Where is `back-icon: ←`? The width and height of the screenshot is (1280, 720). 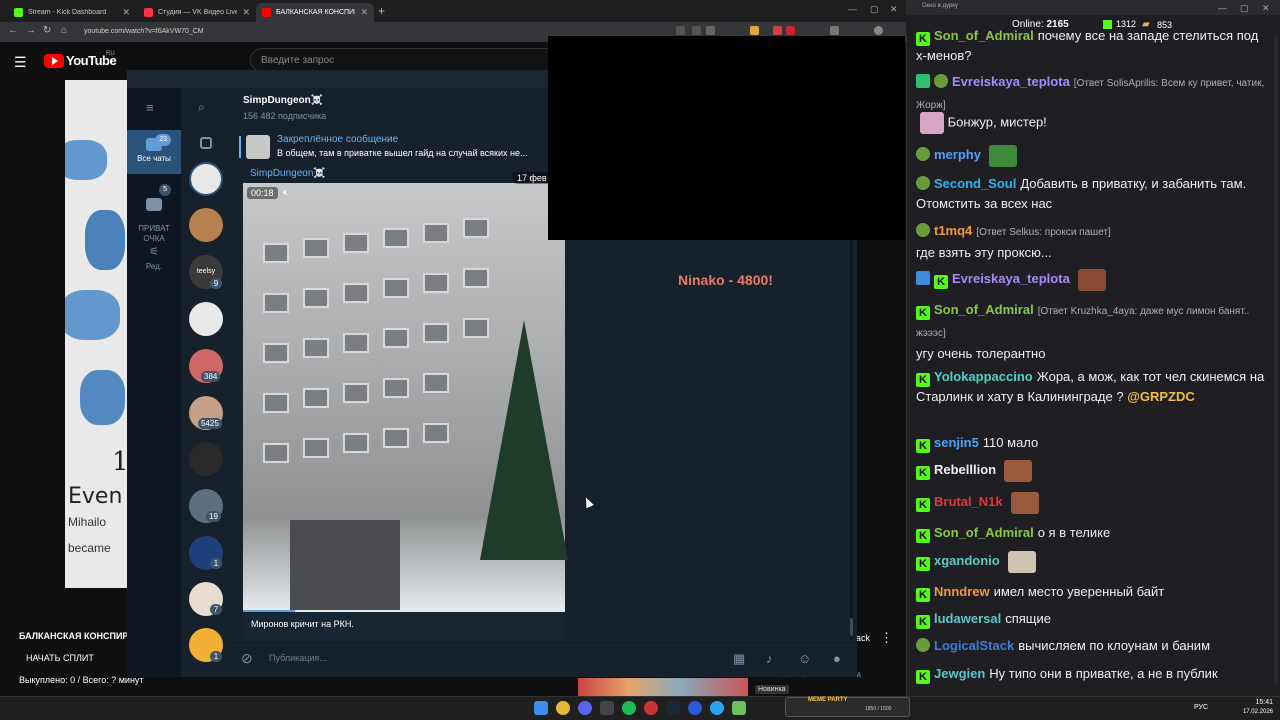 back-icon: ← is located at coordinates (13, 30).